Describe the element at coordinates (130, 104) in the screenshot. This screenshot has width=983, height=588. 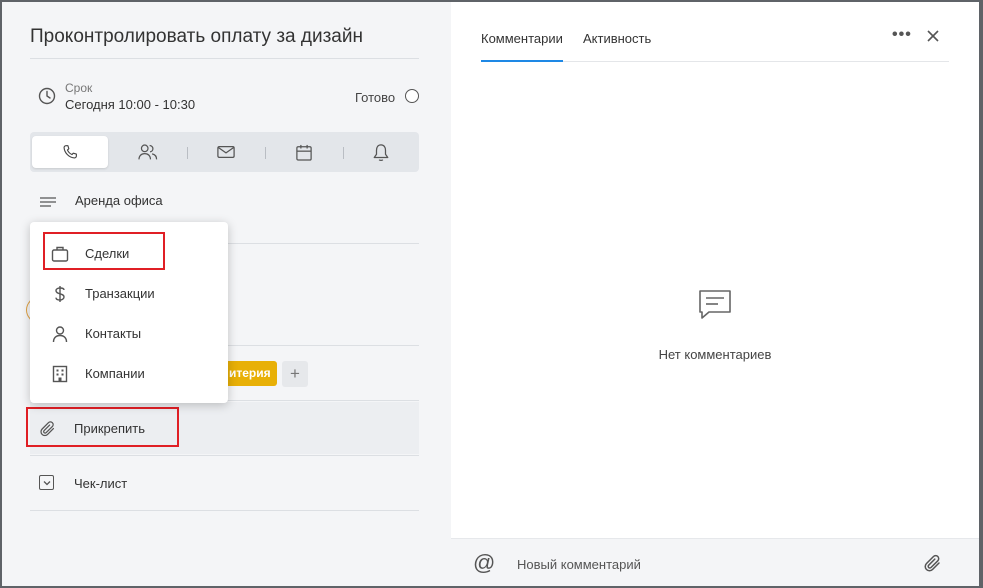
I see `due-value: Сегодня 10:00 - 10:30` at that location.